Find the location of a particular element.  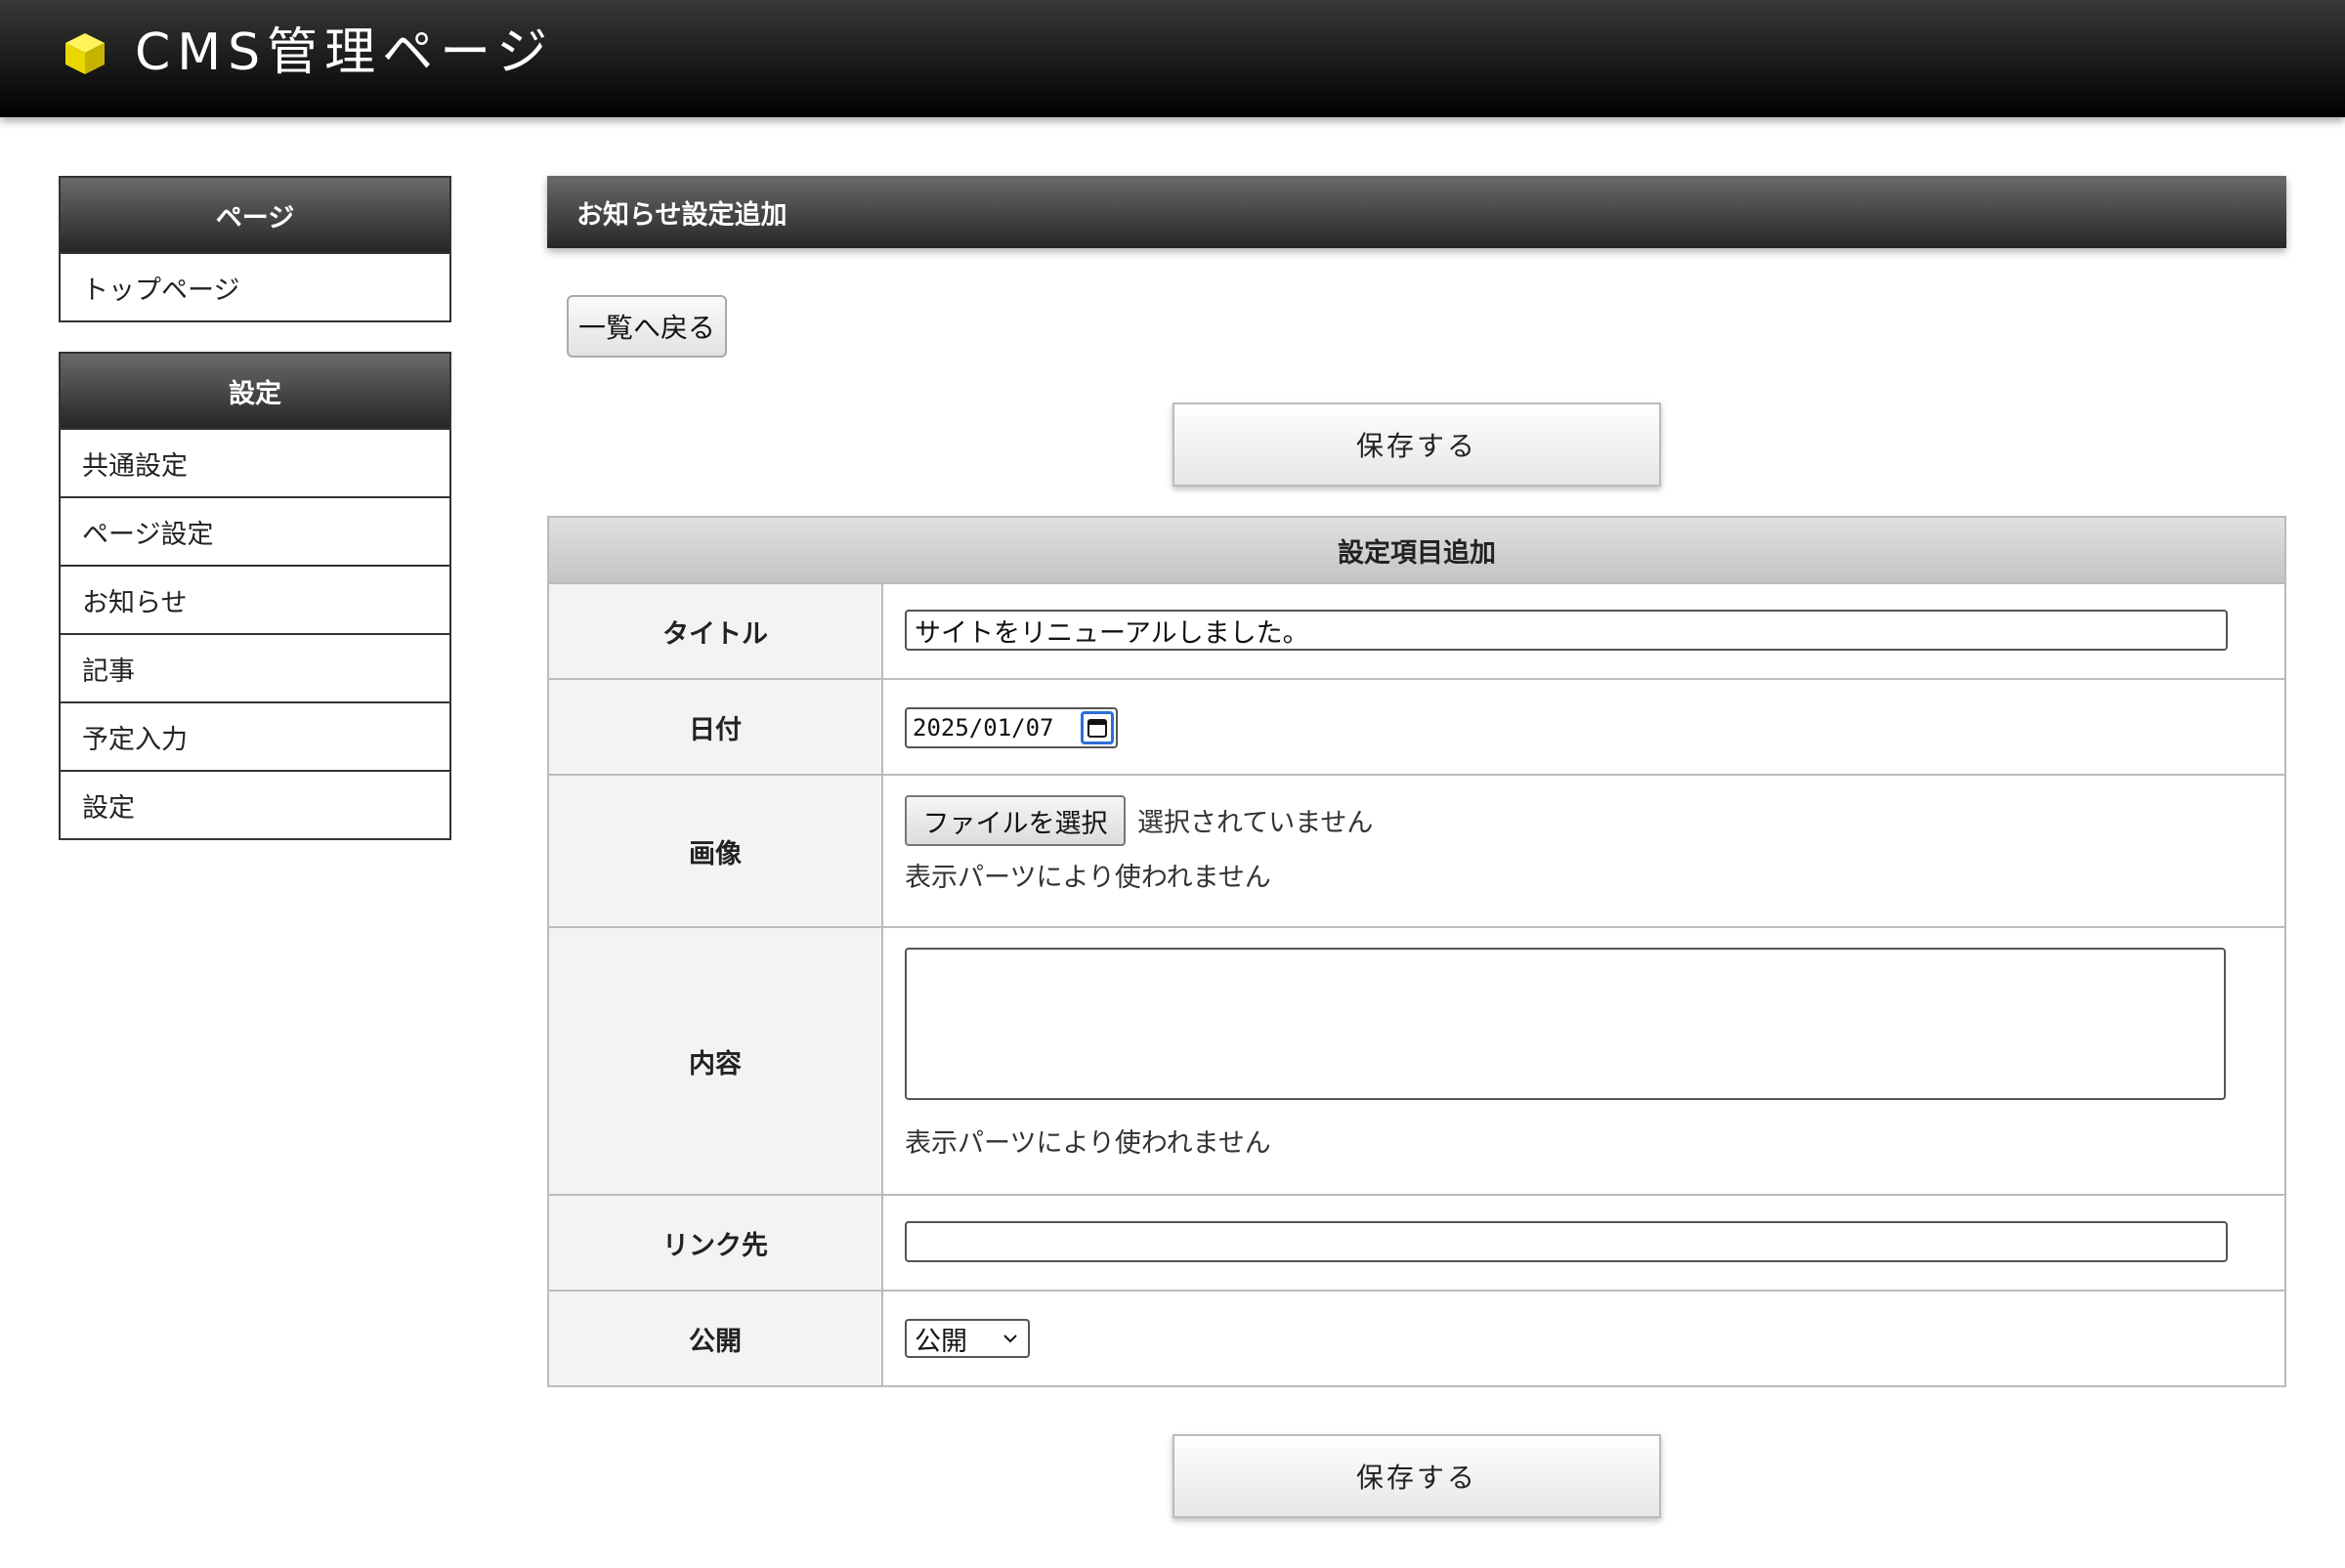

sidebar-group-settings: 設定 共通設定 ページ設定 お知らせ 記事 予定入力 設定 is located at coordinates (255, 596).